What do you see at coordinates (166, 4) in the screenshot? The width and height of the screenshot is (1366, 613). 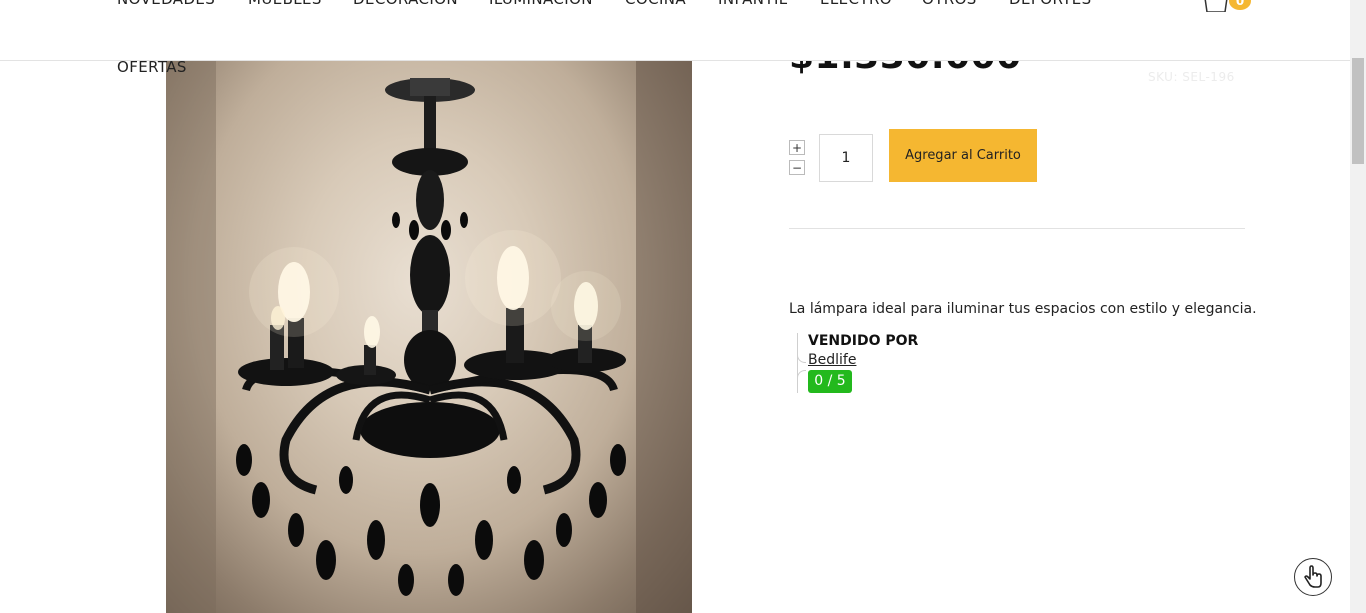 I see `nav-item-novedades: NOVEDADES` at bounding box center [166, 4].